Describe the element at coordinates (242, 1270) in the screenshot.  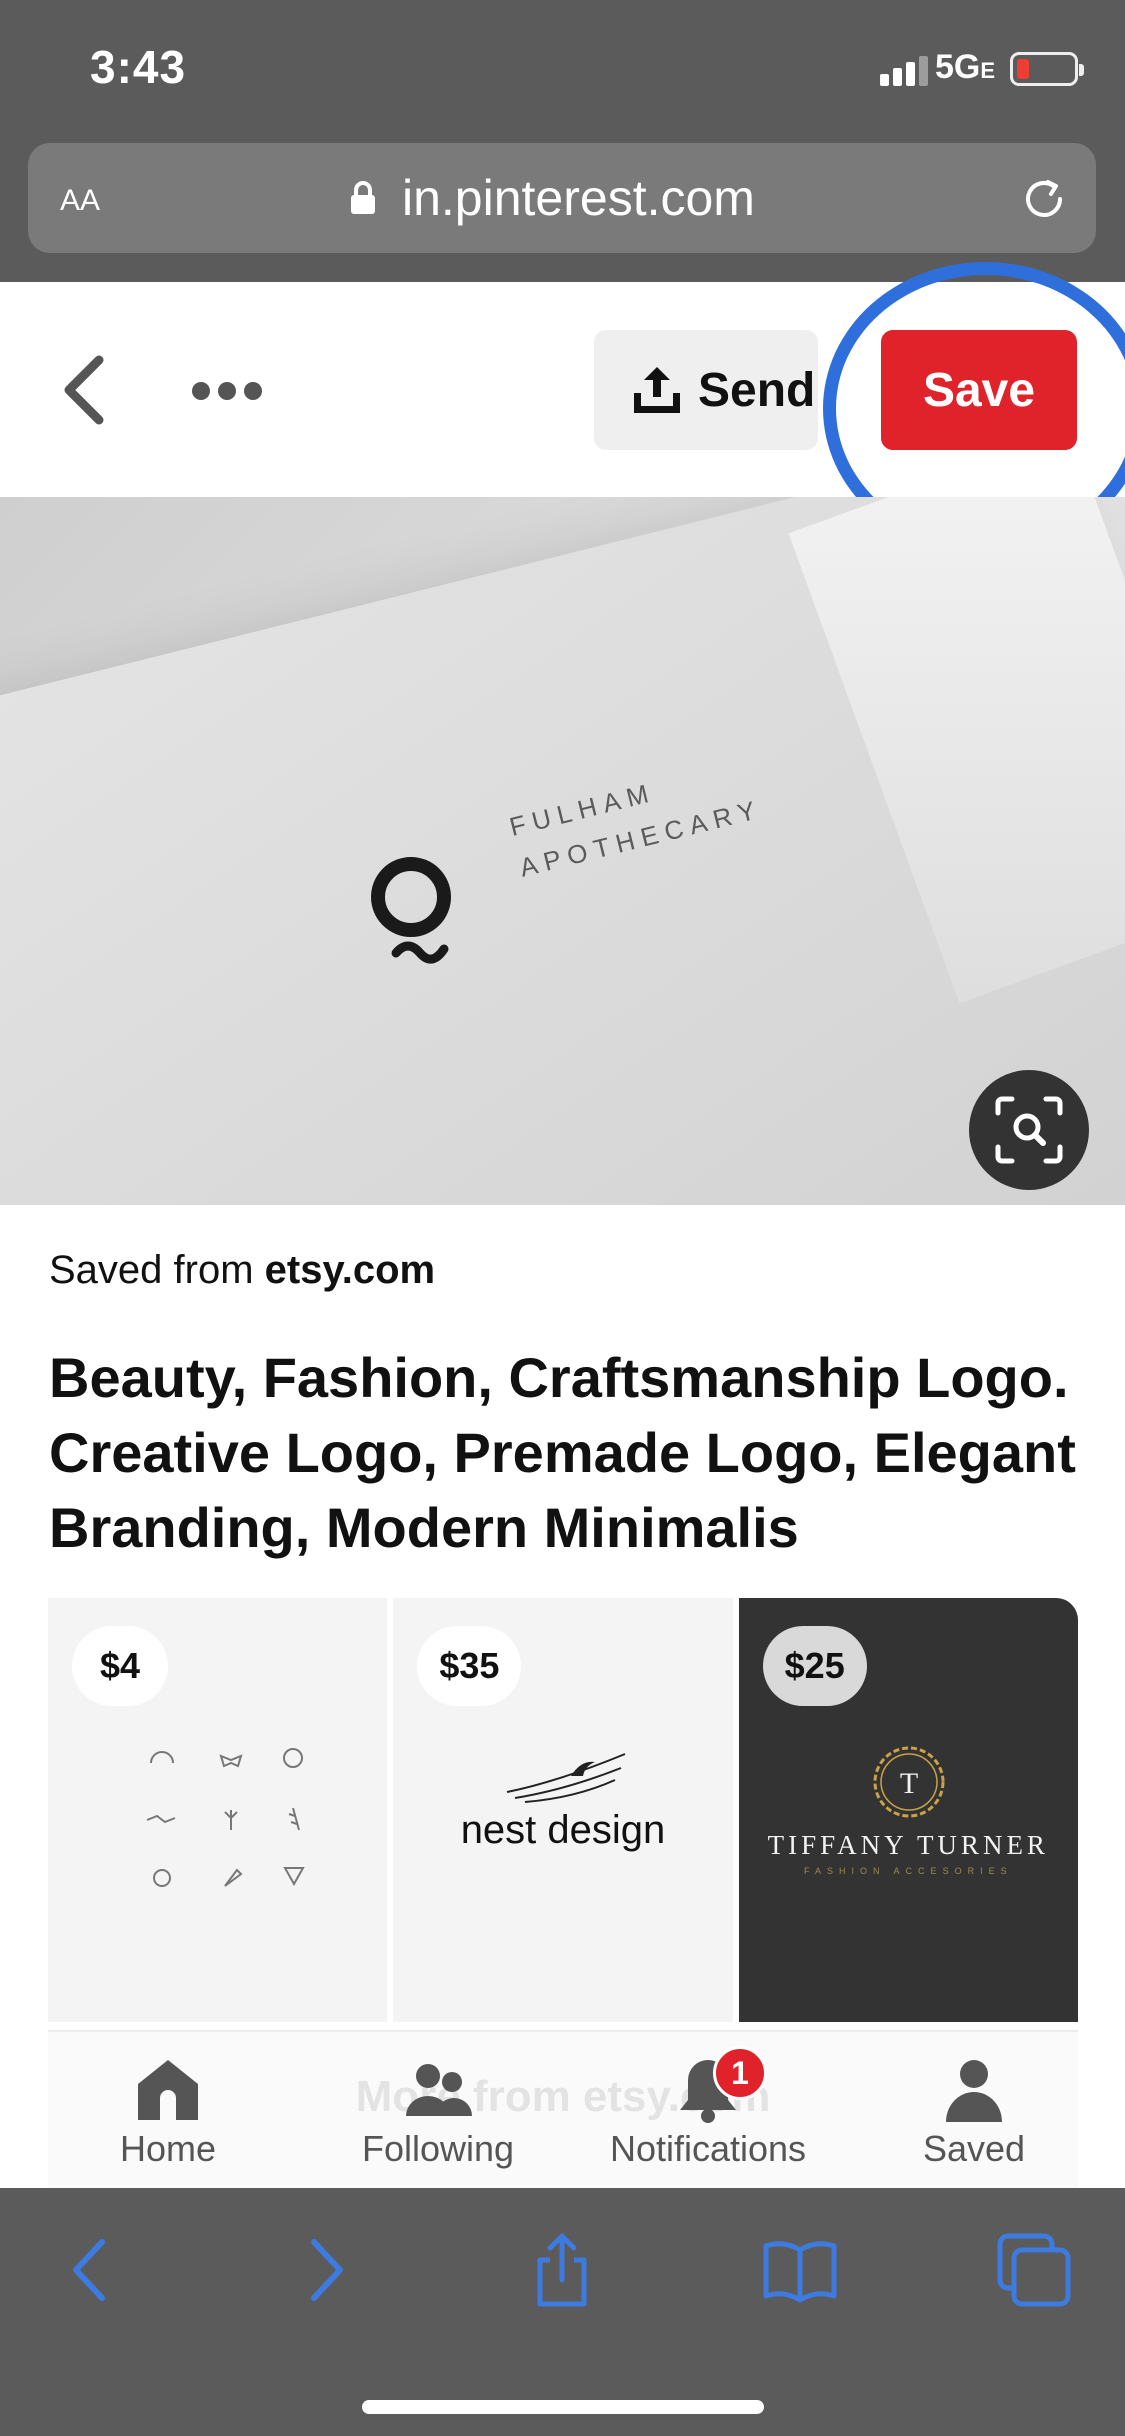
I see `saved-from: Saved from etsy.com` at that location.